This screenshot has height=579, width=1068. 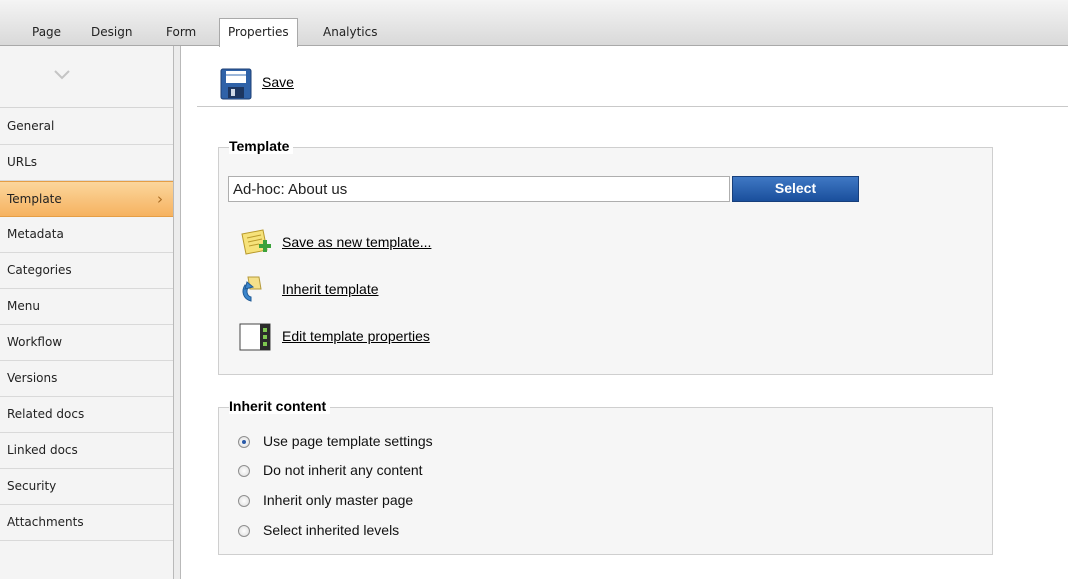 I want to click on inherit-content-legend: Inherit content, so click(x=280, y=406).